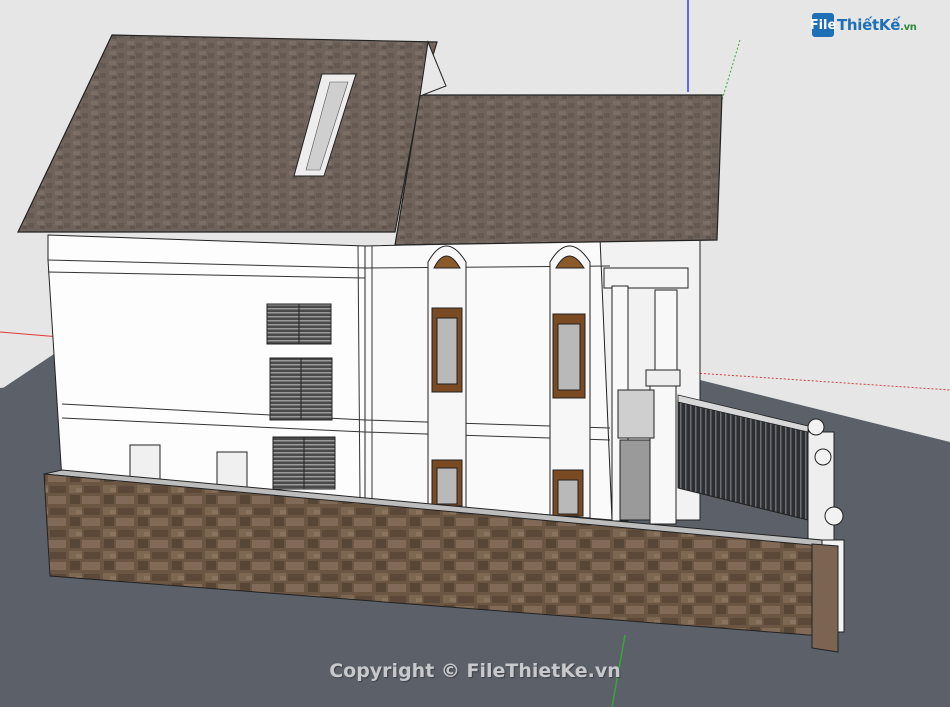  I want to click on roof-right, so click(558, 170).